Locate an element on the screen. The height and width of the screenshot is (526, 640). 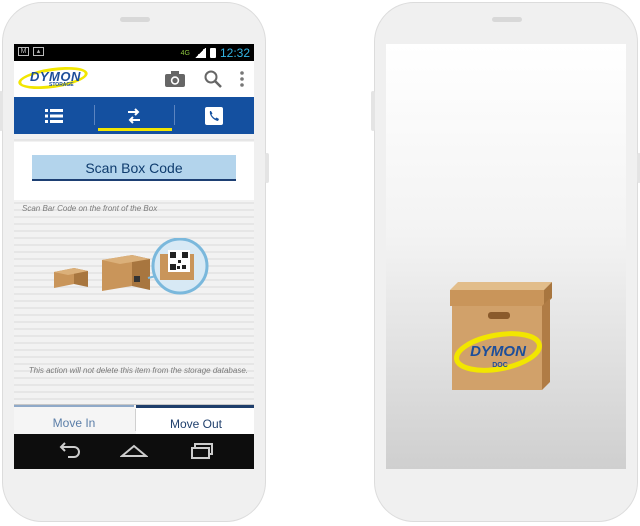
app-icon-main-text: DYMON is located at coordinates (498, 351).